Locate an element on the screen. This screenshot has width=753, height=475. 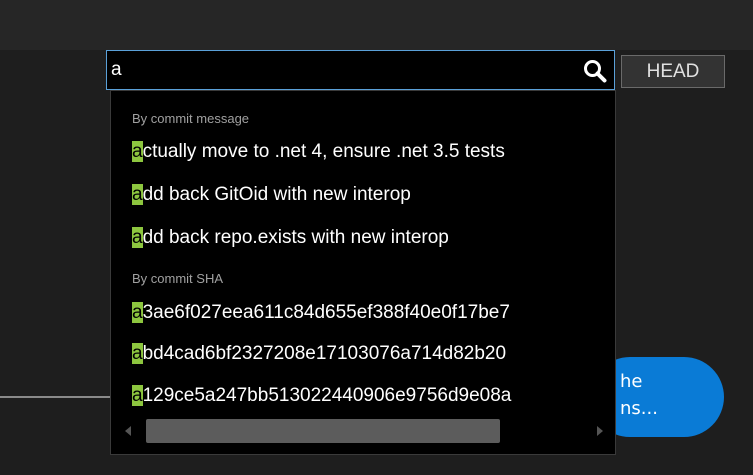
commit-bubble-pointer is located at coordinates (717, 394).